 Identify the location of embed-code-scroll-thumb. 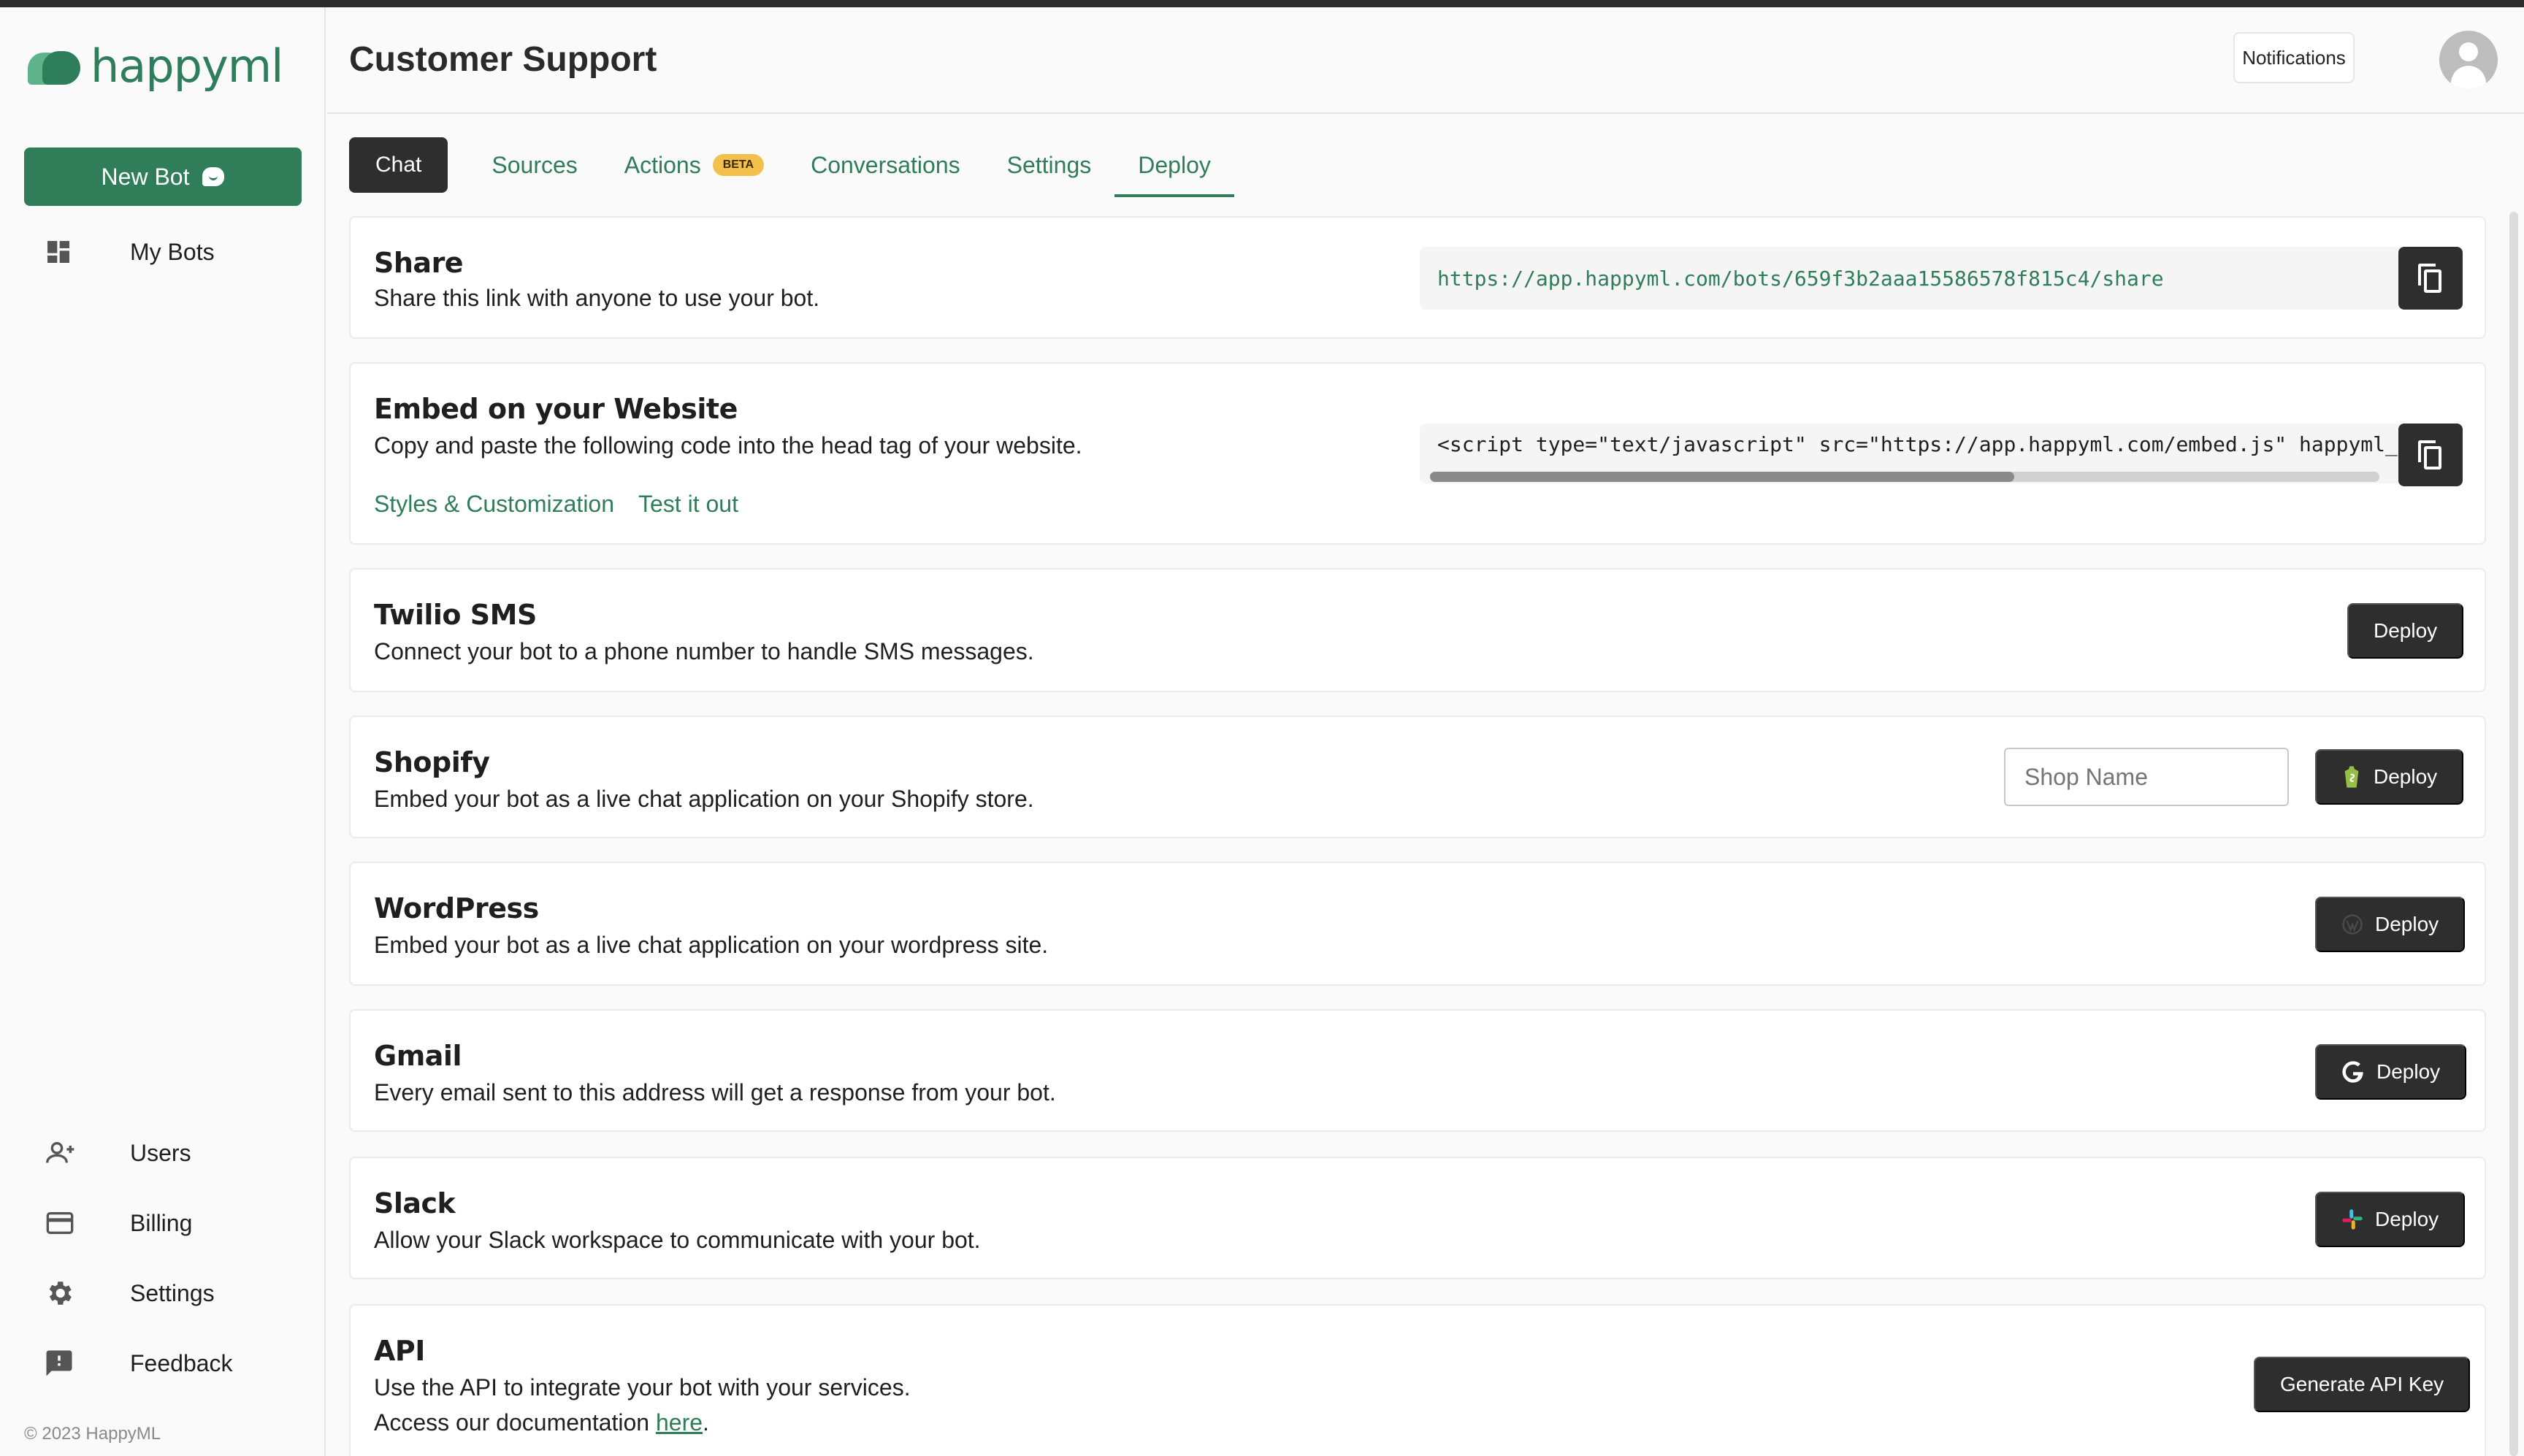
(1722, 477).